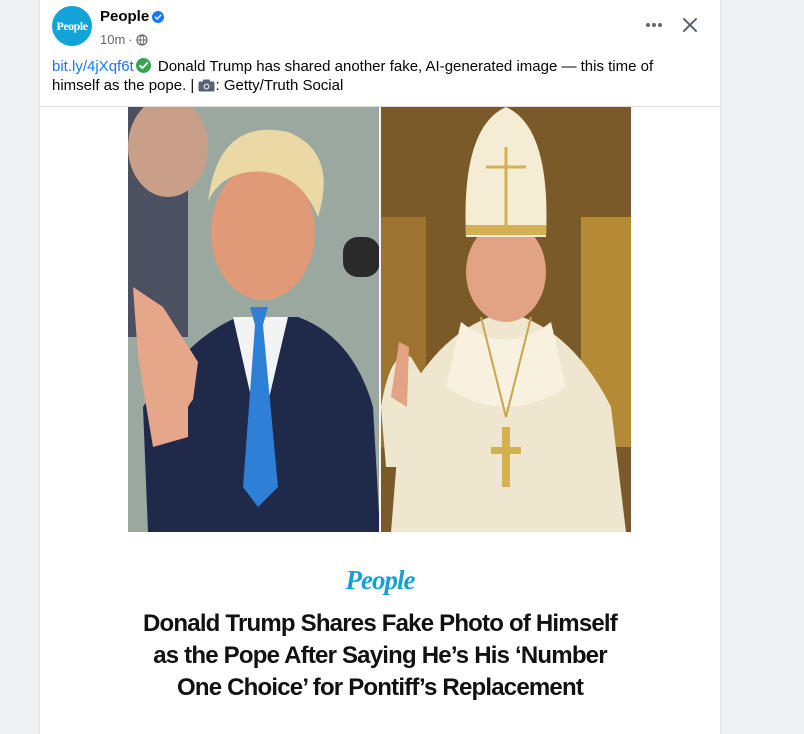 The image size is (804, 734). I want to click on close-button, so click(690, 25).